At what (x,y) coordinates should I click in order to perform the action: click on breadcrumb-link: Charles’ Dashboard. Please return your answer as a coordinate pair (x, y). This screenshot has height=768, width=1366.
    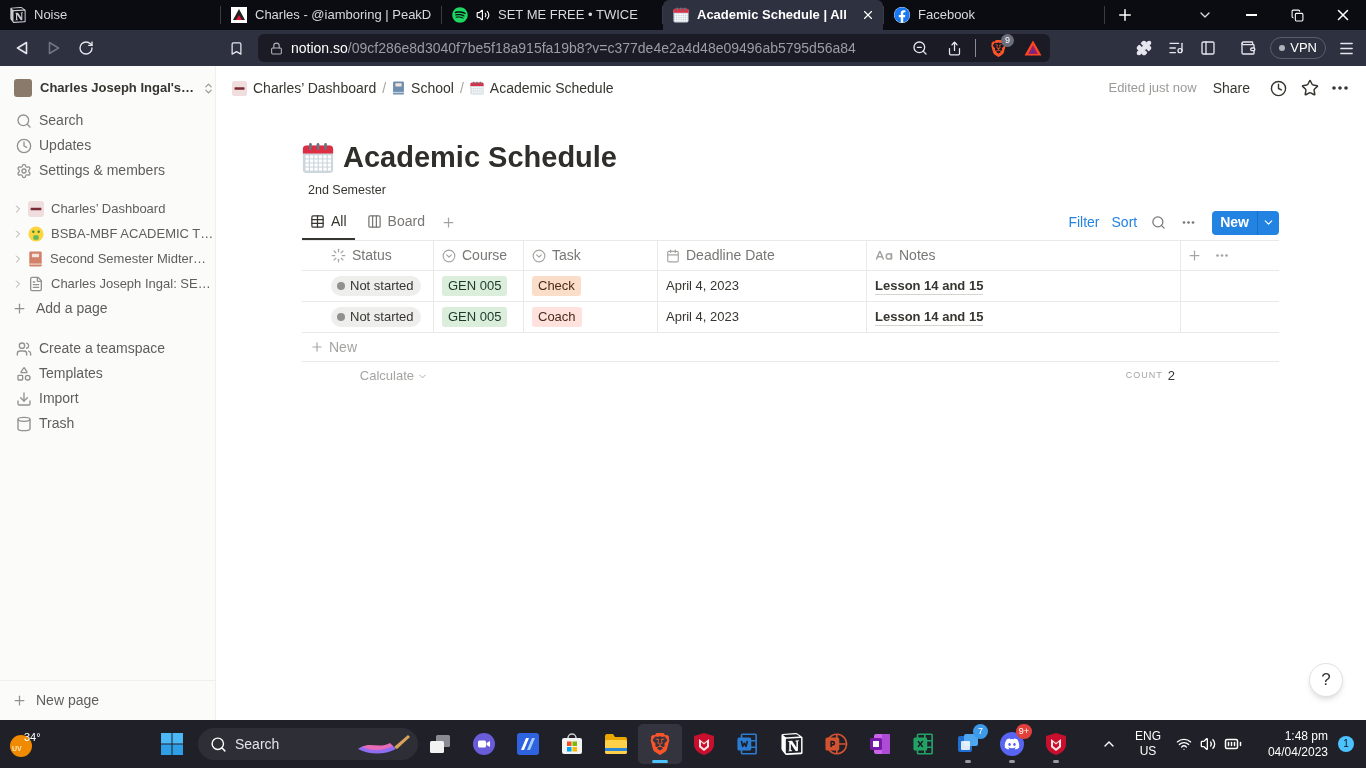
    Looking at the image, I should click on (304, 88).